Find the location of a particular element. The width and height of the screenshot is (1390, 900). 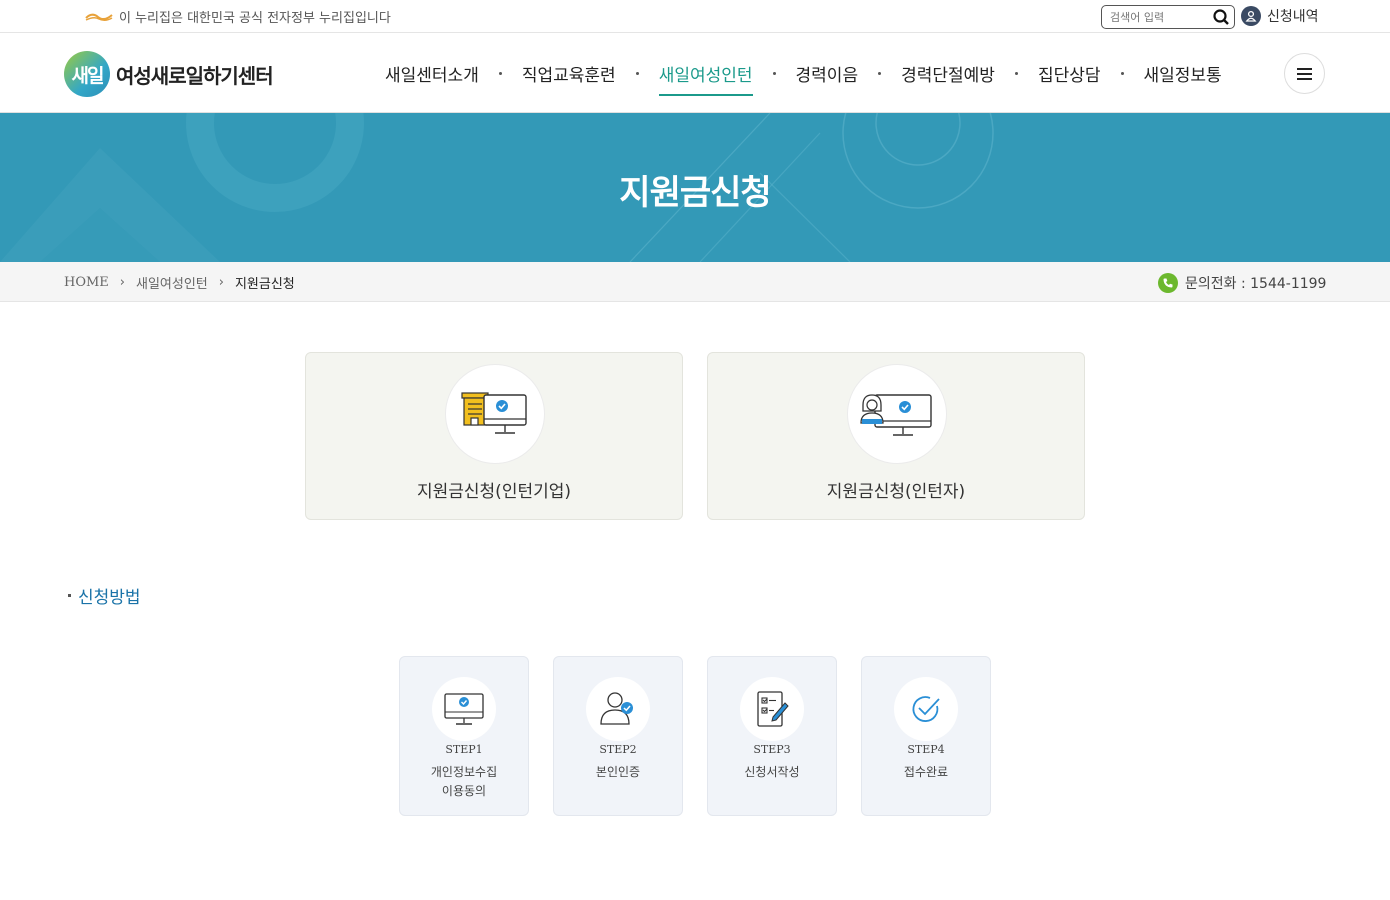

step-number: STEP3 is located at coordinates (772, 749).